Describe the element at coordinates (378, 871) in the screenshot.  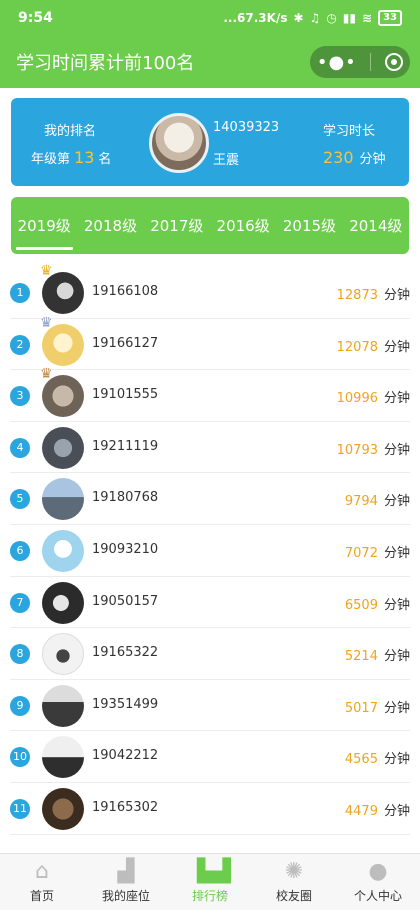
I see `user-icon: ●` at that location.